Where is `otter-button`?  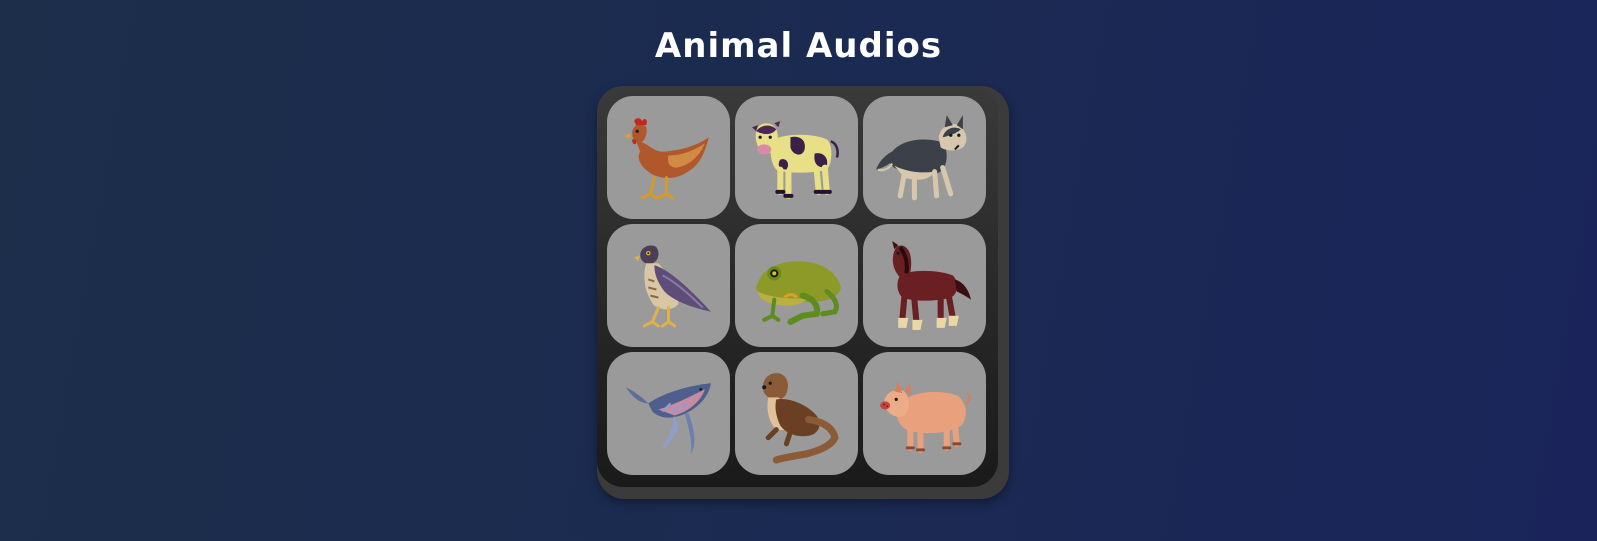
otter-button is located at coordinates (796, 413).